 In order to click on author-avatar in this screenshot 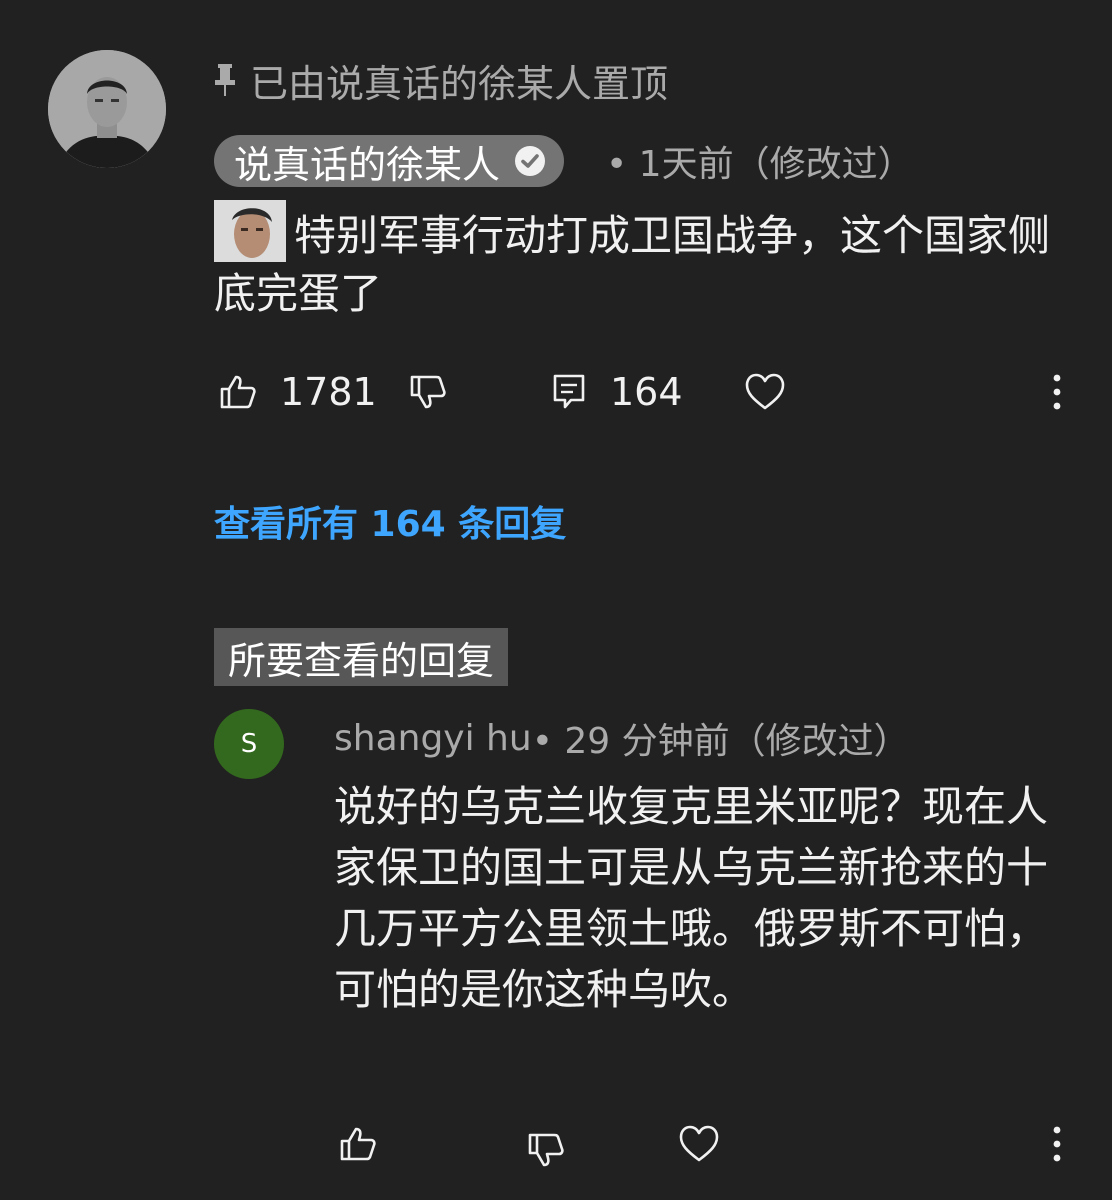, I will do `click(107, 109)`.